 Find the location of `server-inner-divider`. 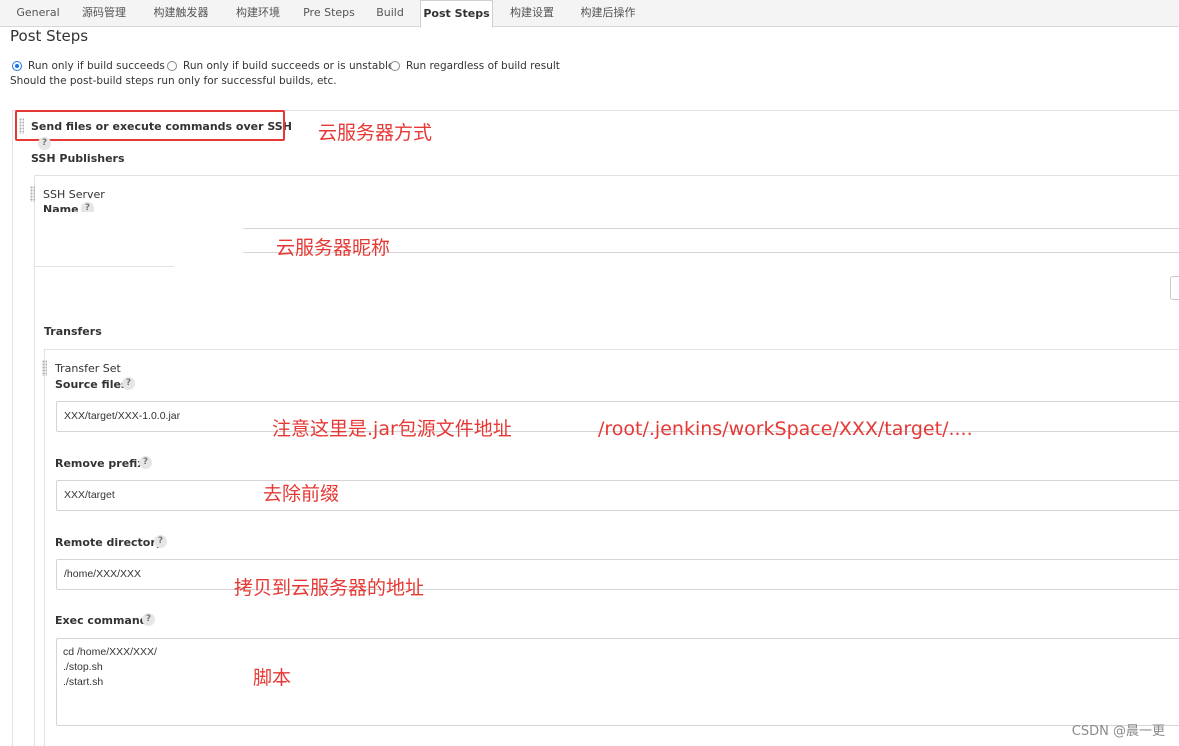

server-inner-divider is located at coordinates (104, 266).